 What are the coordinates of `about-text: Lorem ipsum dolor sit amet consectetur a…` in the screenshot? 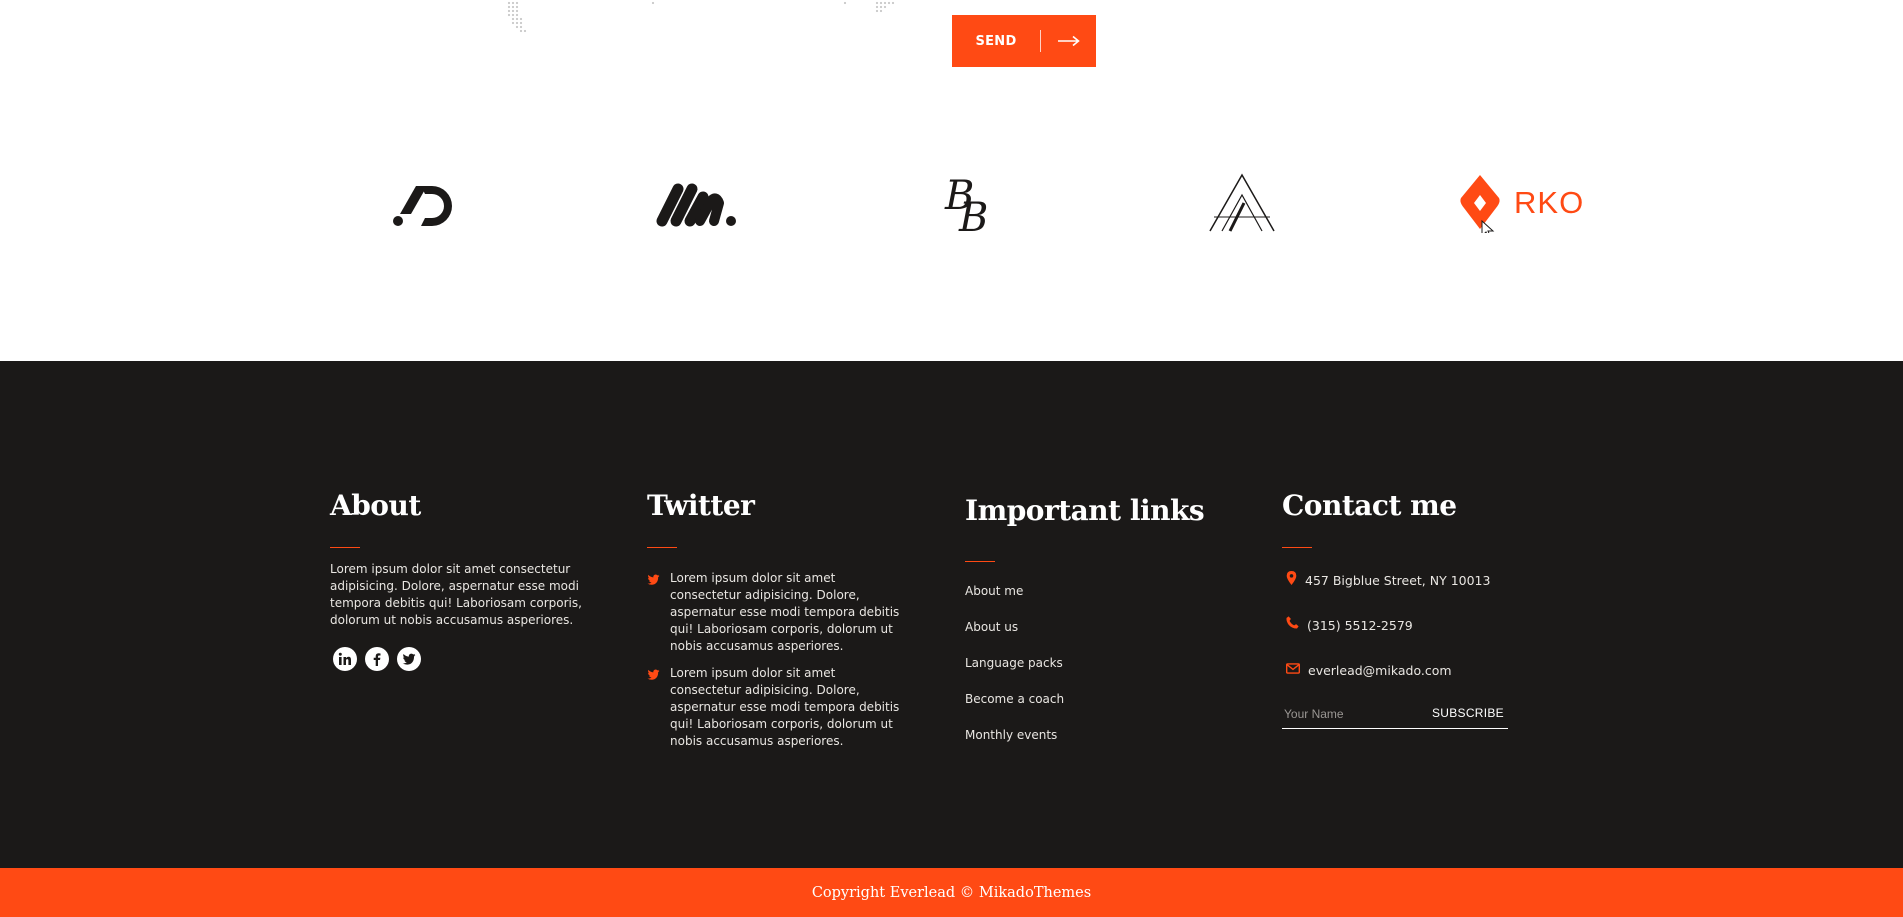 It's located at (456, 594).